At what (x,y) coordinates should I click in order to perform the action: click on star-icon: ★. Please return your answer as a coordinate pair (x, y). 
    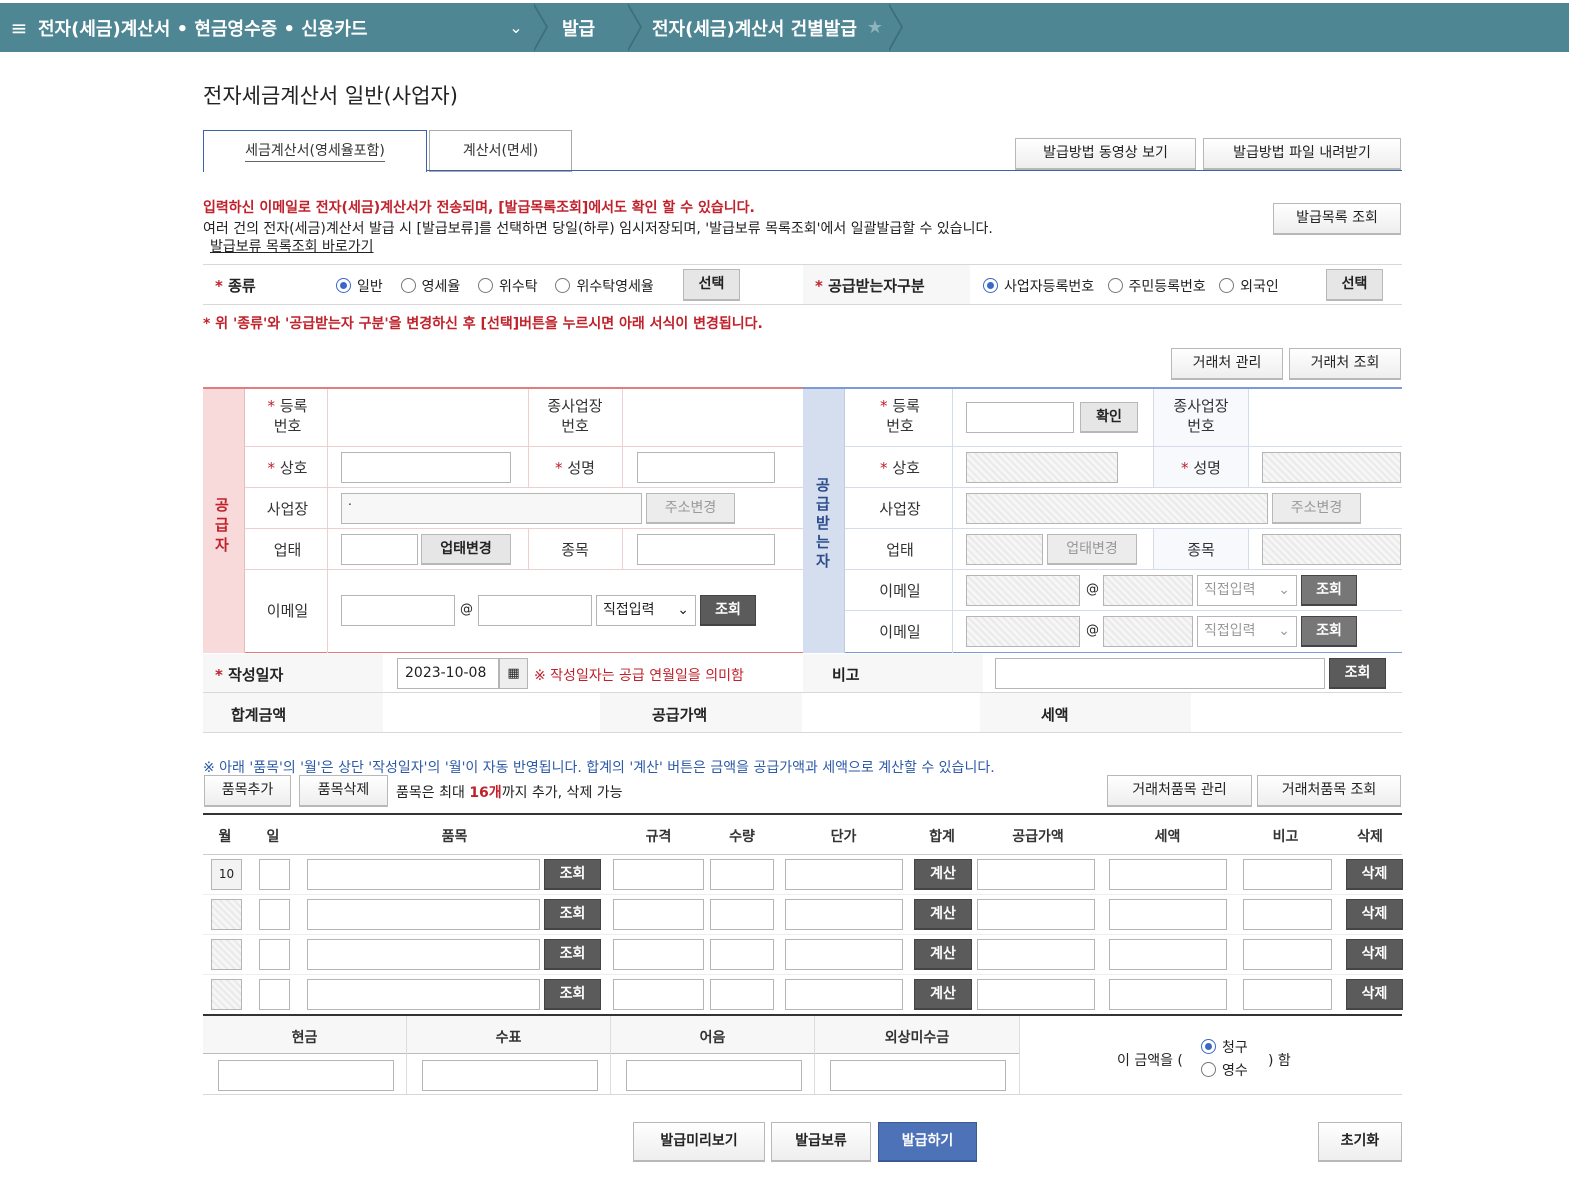
    Looking at the image, I should click on (875, 27).